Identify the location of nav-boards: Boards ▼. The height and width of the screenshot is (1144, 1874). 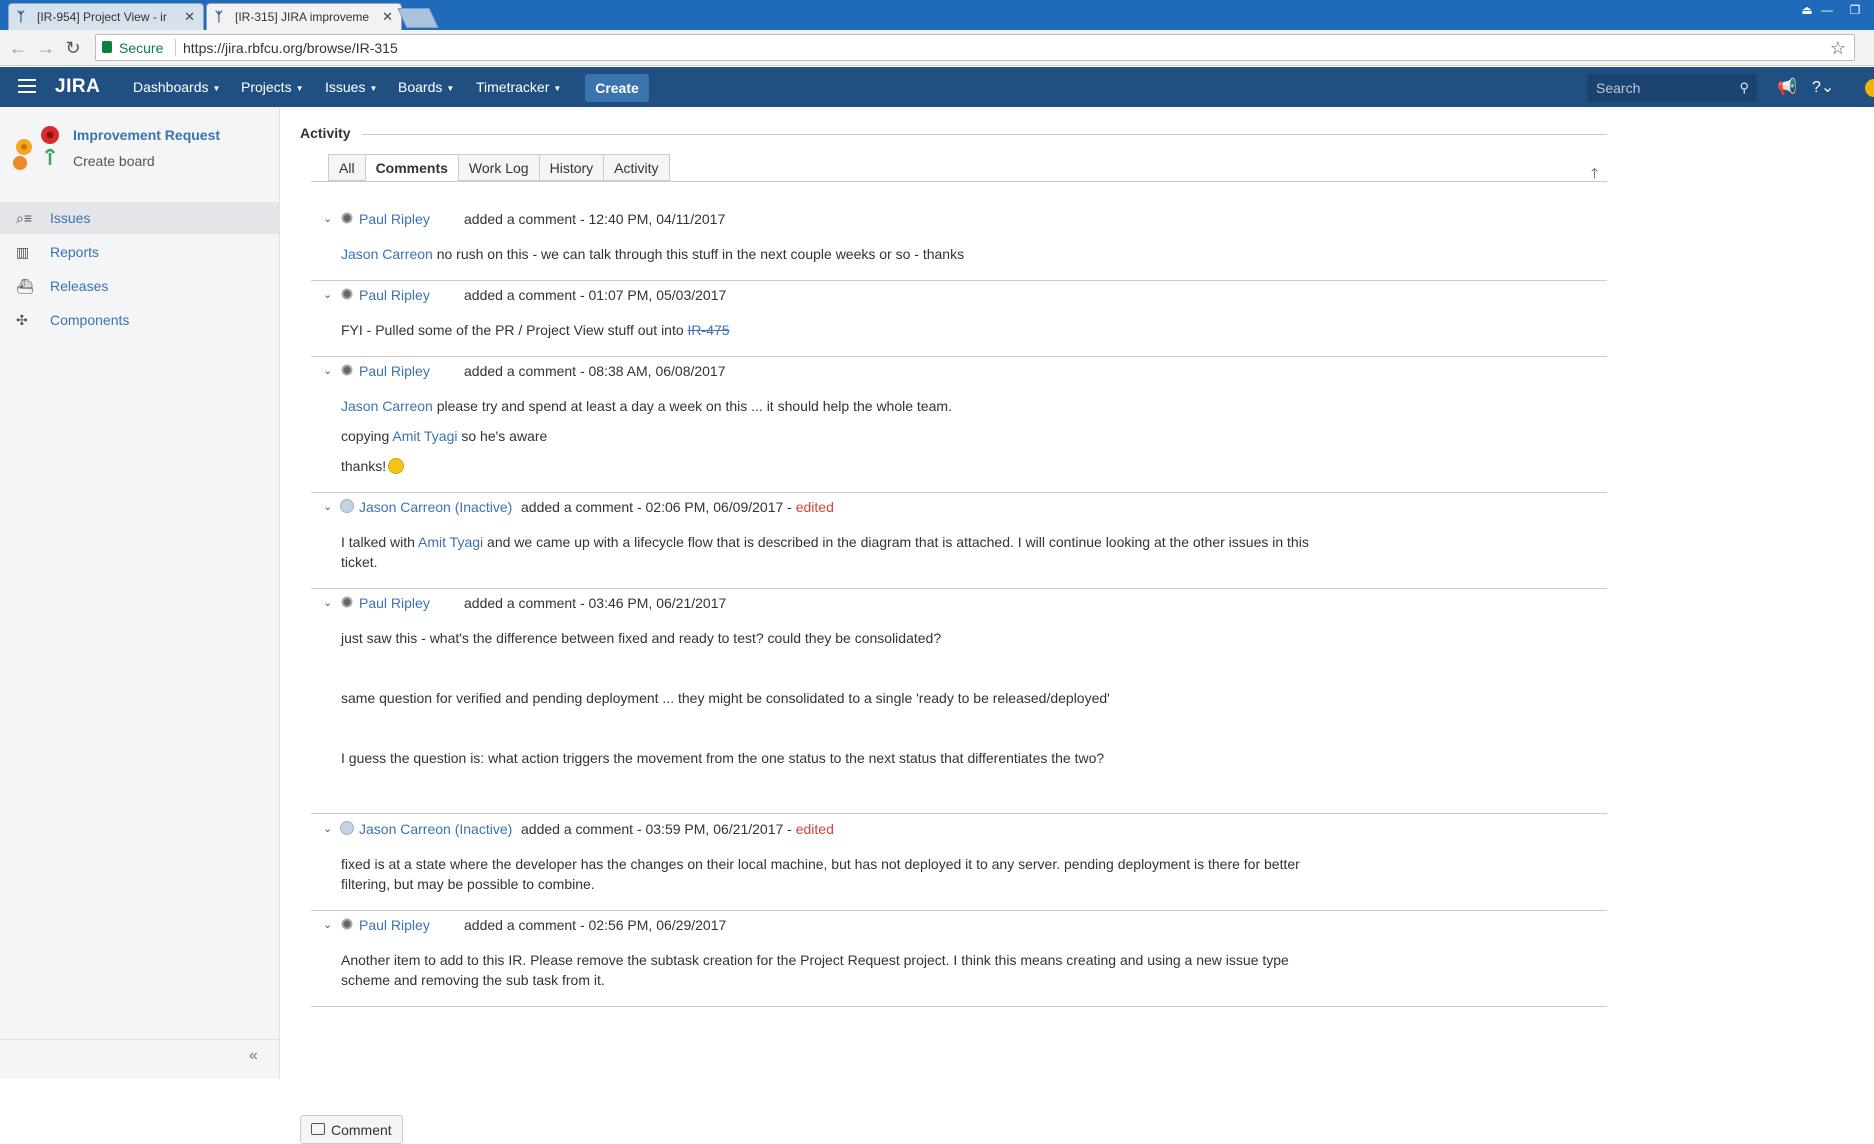
(426, 87).